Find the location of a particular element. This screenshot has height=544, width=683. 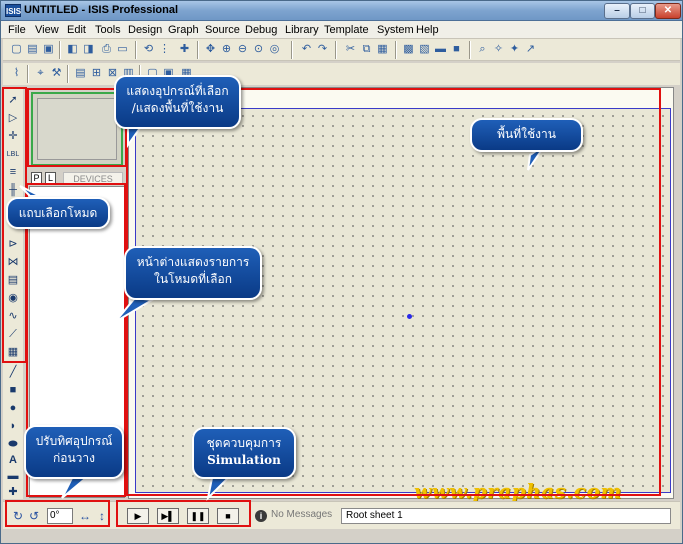

devlist-callout: หน้าต่างแสดงรายการ ในโหมดที่เลือก is located at coordinates (193, 273).